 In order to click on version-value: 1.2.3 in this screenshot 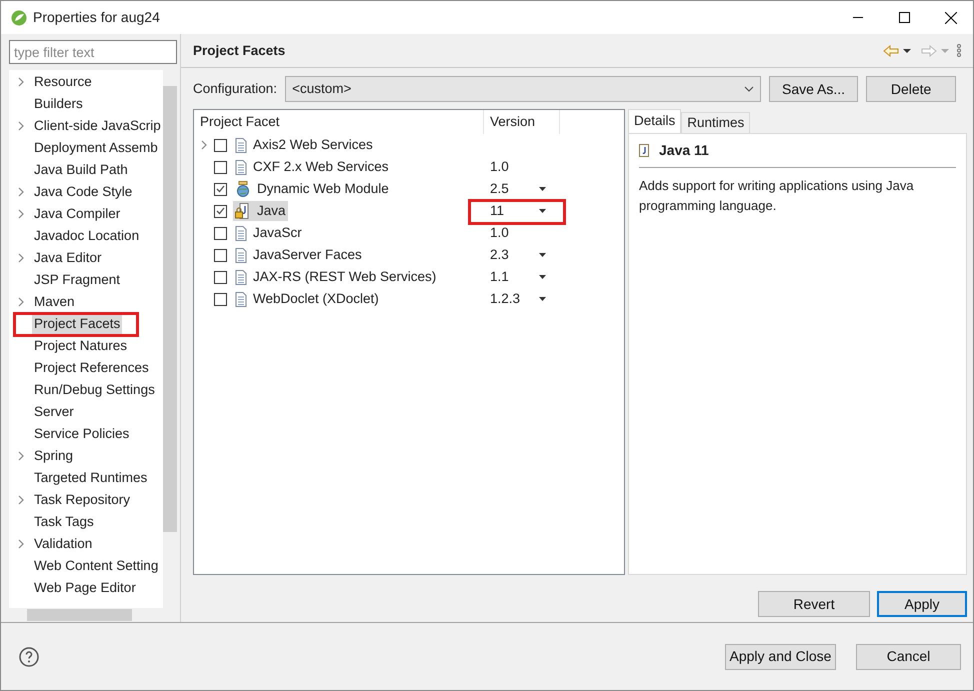, I will do `click(506, 299)`.